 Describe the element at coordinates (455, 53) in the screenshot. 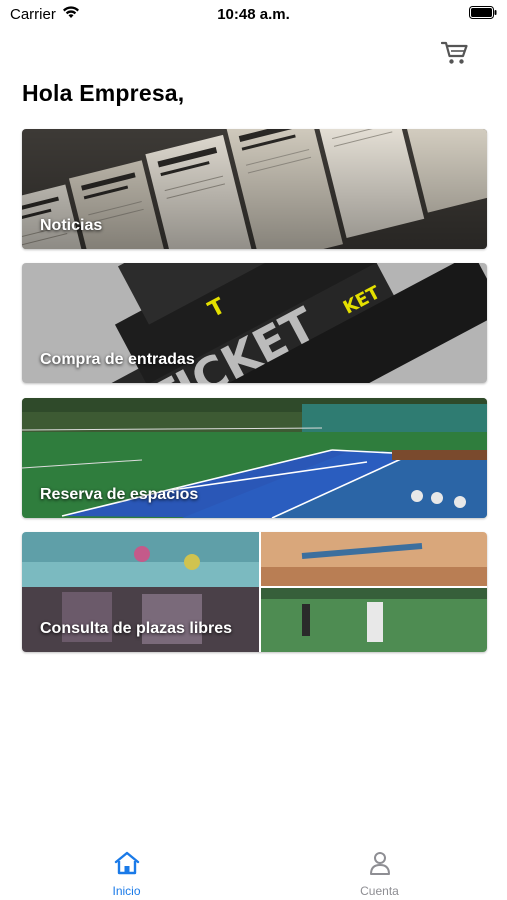

I see `shopping-cart-icon` at that location.